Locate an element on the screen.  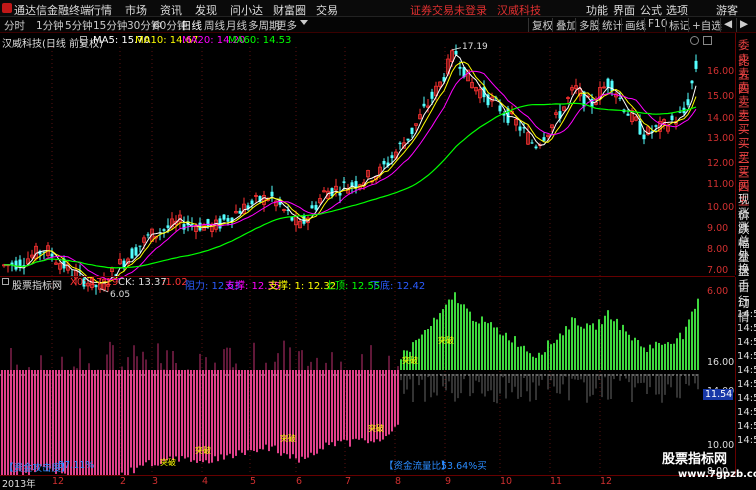
indicator-expand-icon is located at coordinates (5, 281).